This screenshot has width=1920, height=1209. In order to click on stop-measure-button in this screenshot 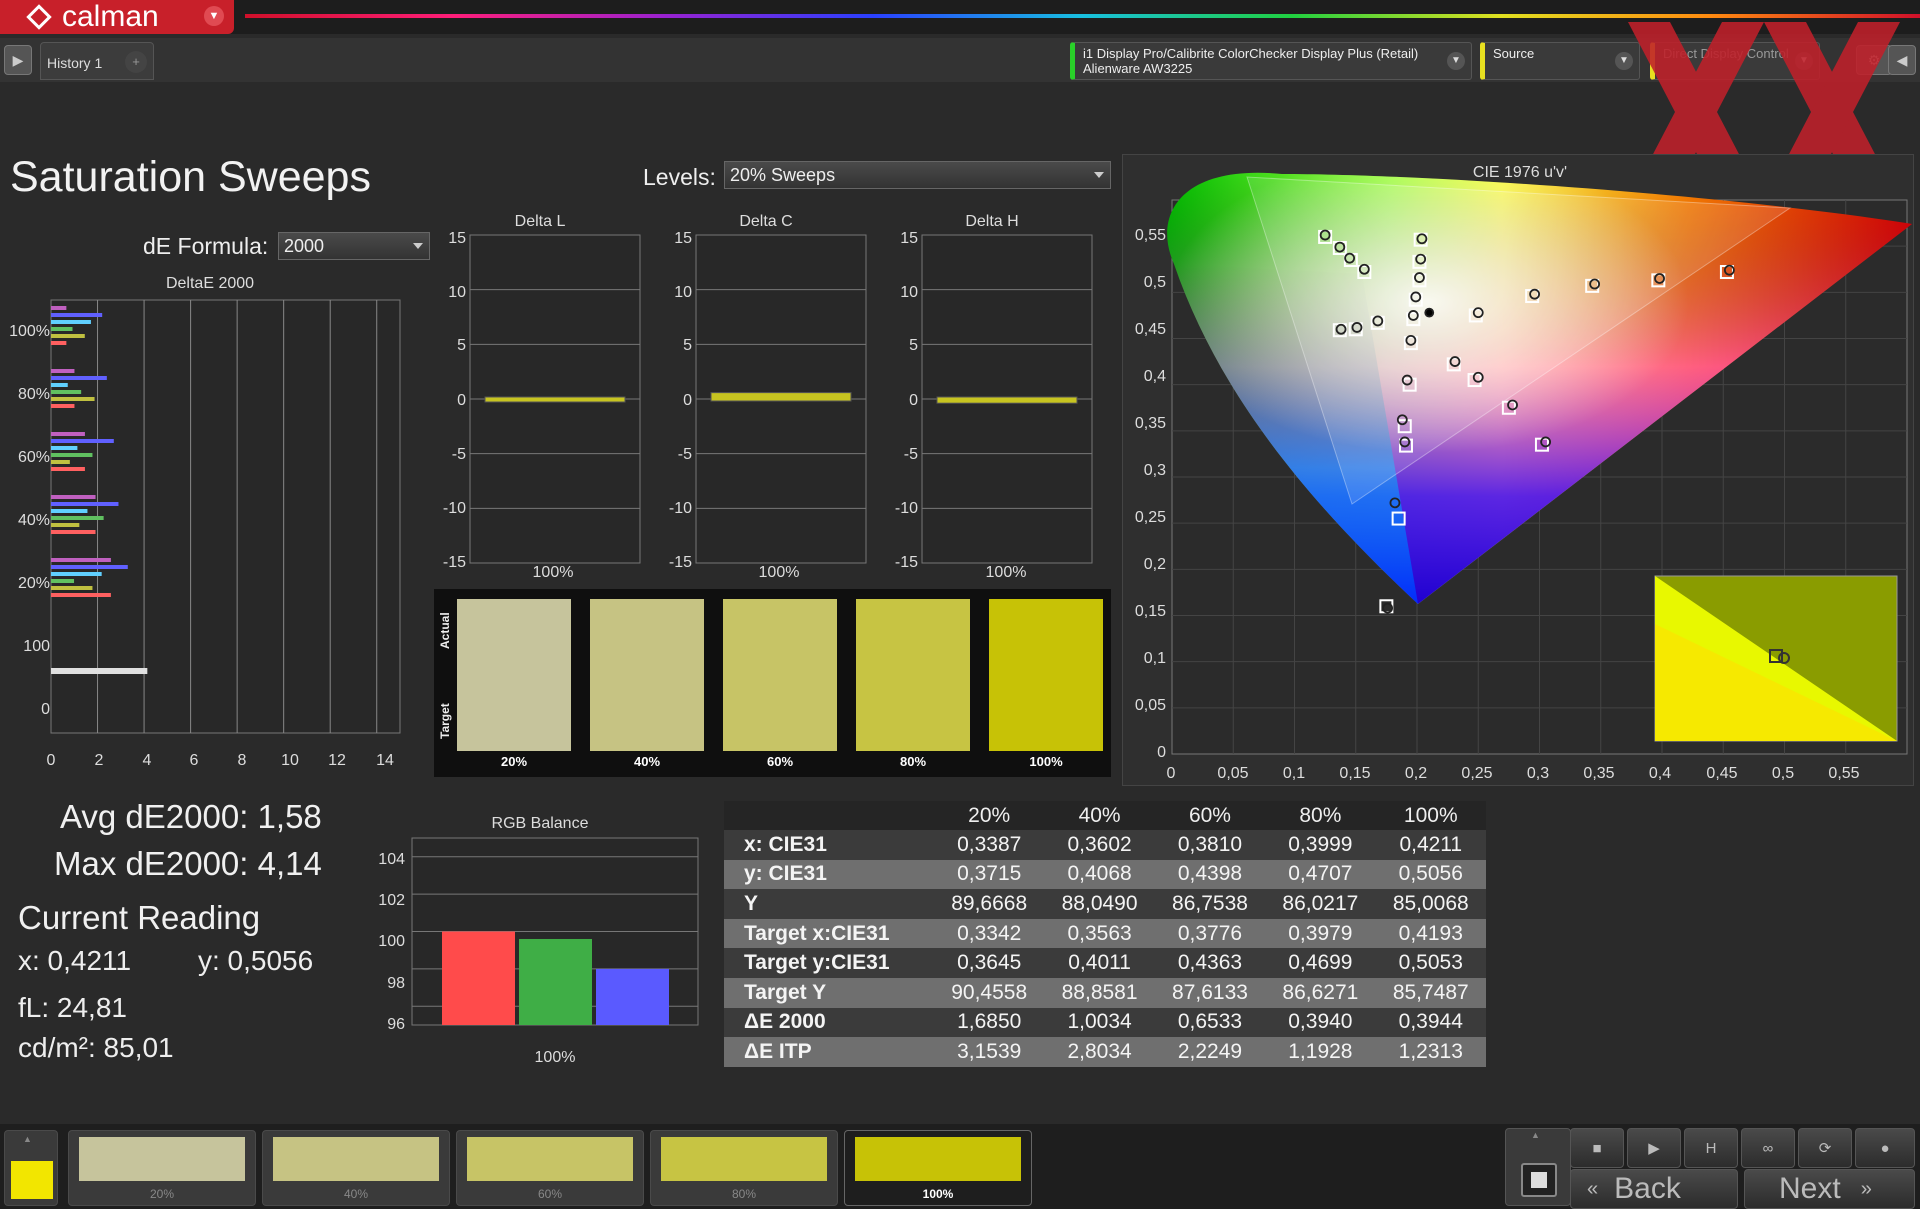, I will do `click(1539, 1180)`.